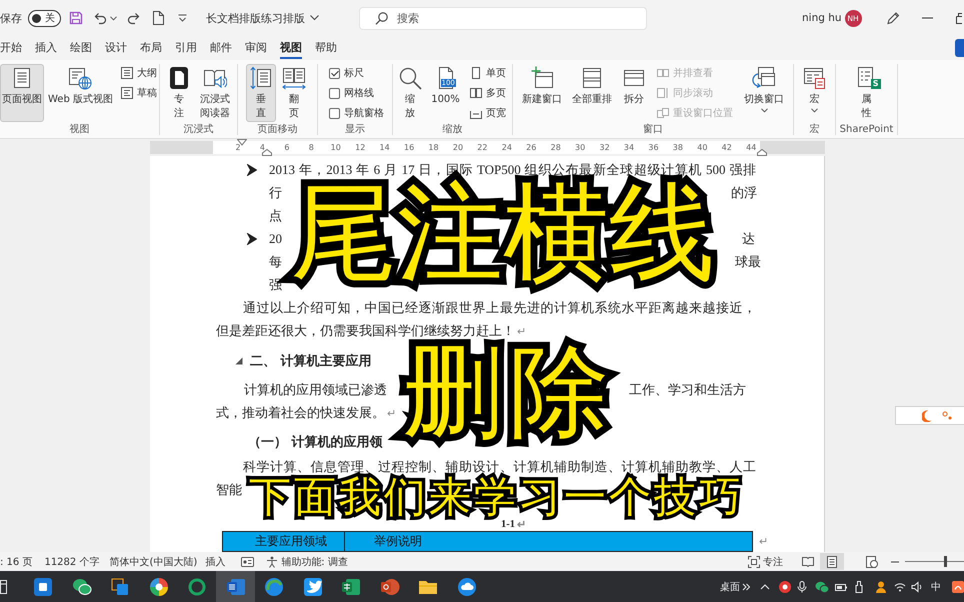 The height and width of the screenshot is (602, 964). What do you see at coordinates (314, 561) in the screenshot?
I see `accessibility-status: 辅助功能: 调查` at bounding box center [314, 561].